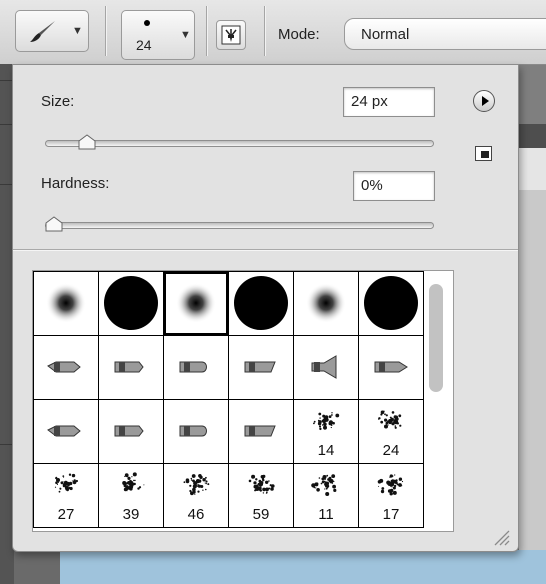 Image resolution: width=546 pixels, height=584 pixels. Describe the element at coordinates (394, 186) in the screenshot. I see `hardness-input: 0%` at that location.